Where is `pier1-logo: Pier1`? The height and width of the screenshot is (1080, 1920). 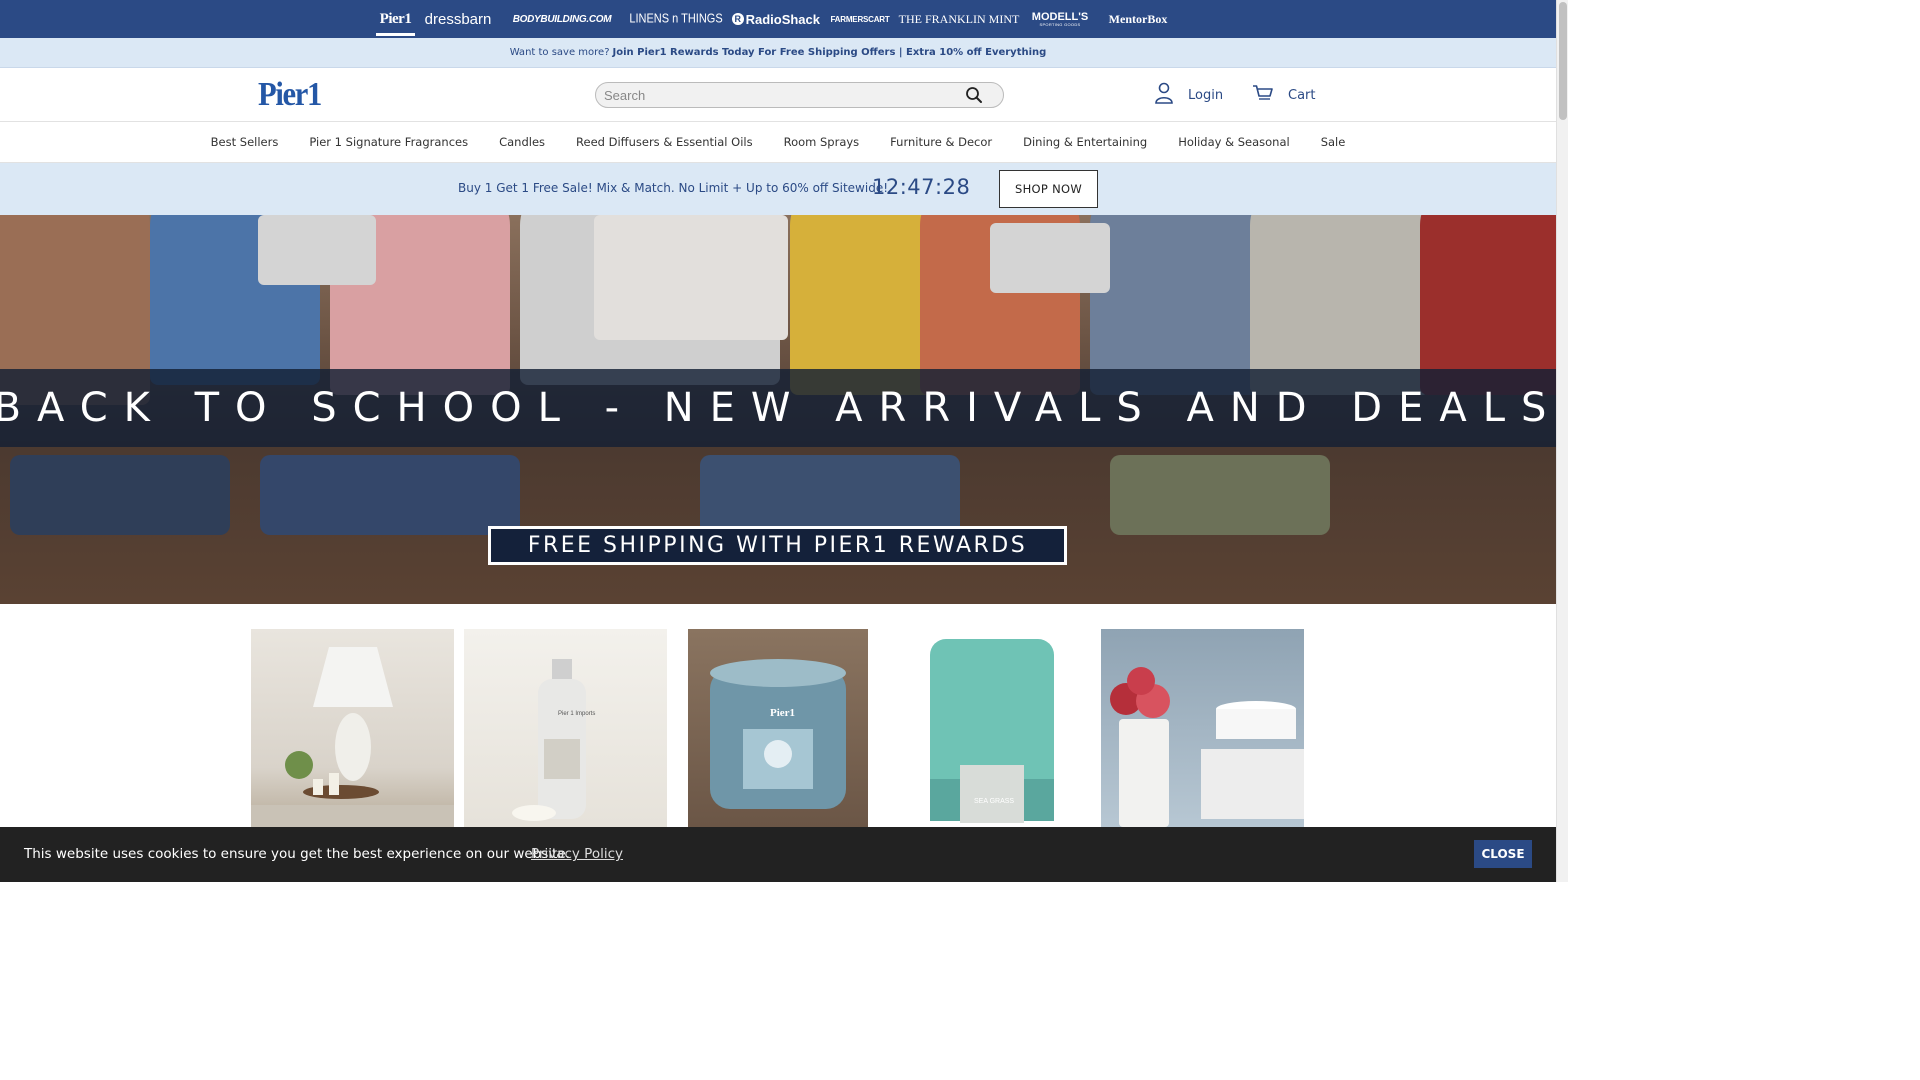
pier1-logo: Pier1 is located at coordinates (290, 95).